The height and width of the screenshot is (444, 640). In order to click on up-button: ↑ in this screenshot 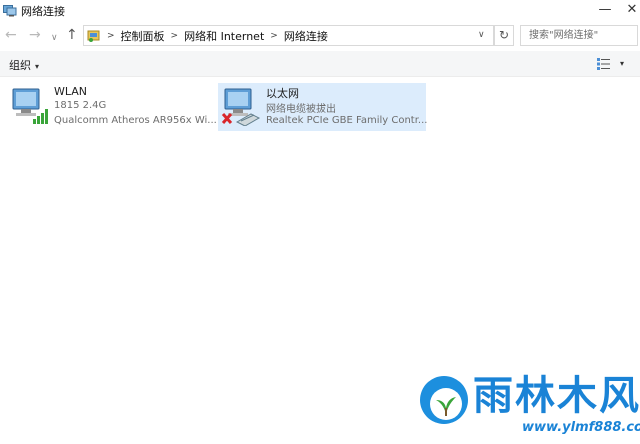, I will do `click(72, 35)`.